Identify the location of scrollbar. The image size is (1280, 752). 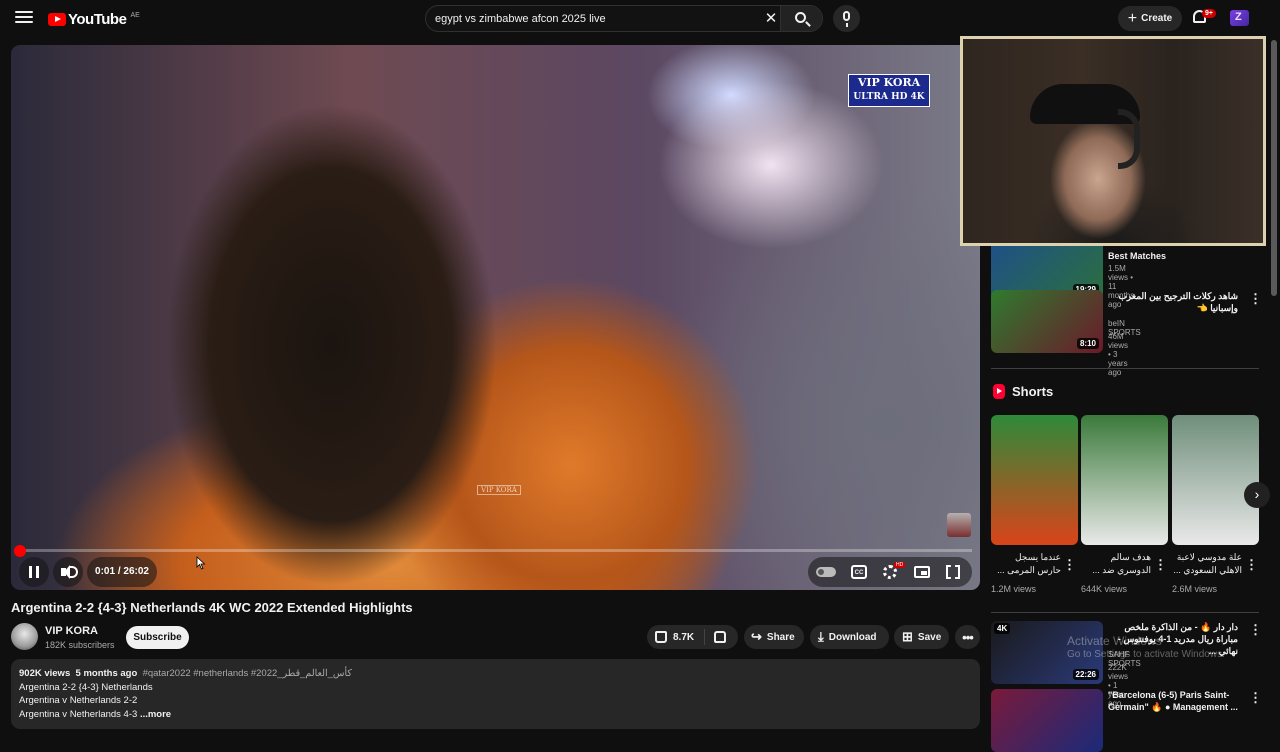
(1274, 168).